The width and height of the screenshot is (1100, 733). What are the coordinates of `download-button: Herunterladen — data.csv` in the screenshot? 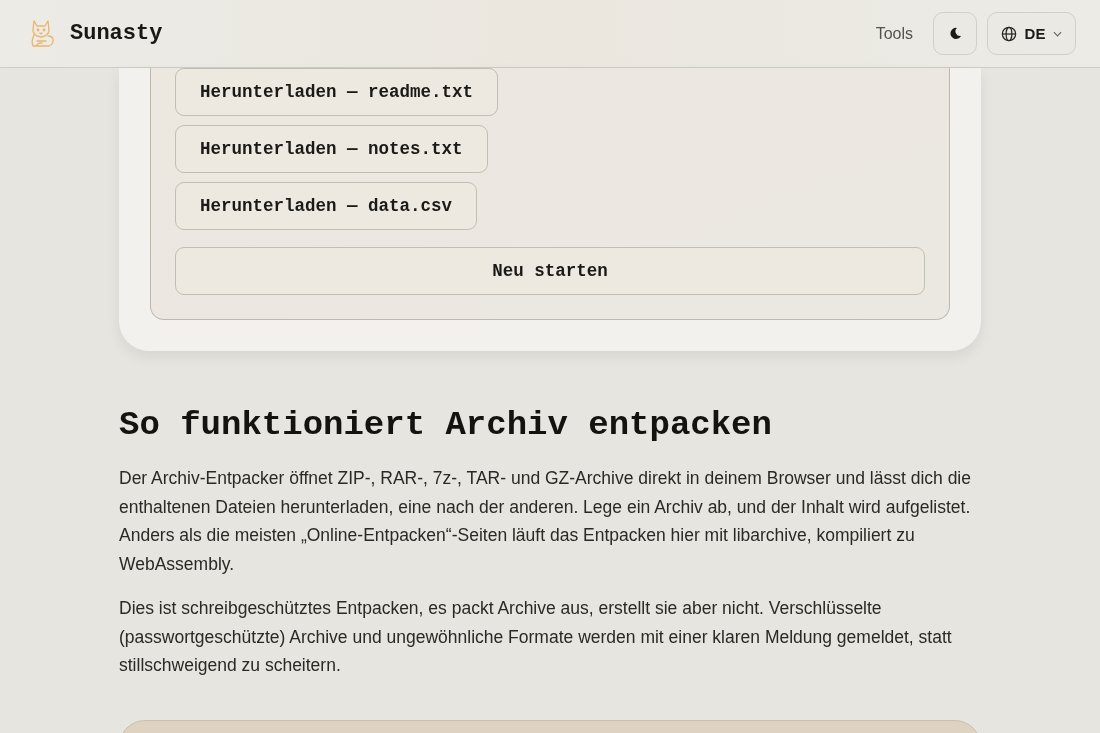 It's located at (326, 206).